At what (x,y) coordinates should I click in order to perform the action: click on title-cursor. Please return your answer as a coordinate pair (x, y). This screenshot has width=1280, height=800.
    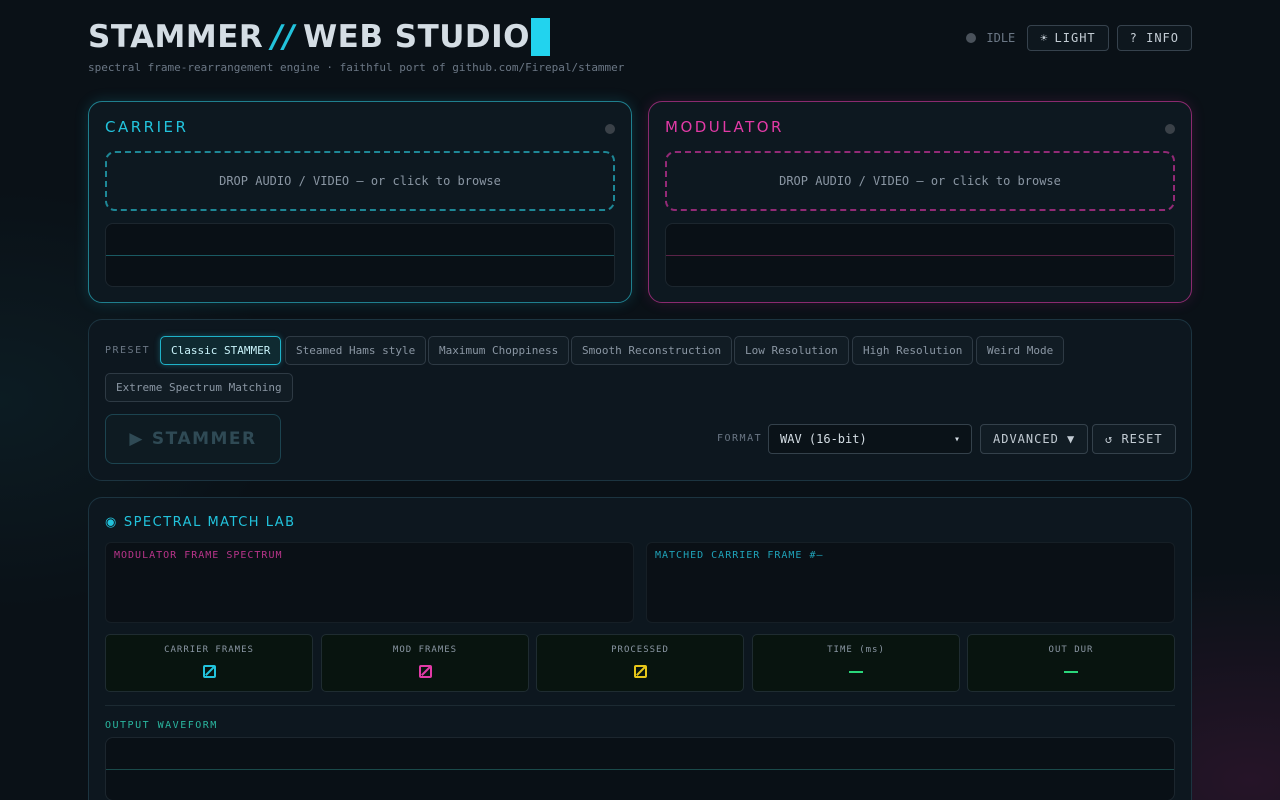
    Looking at the image, I should click on (541, 37).